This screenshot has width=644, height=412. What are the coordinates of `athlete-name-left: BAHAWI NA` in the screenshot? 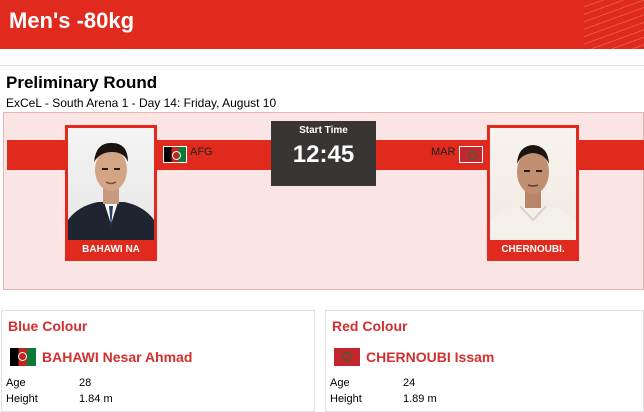 It's located at (111, 249).